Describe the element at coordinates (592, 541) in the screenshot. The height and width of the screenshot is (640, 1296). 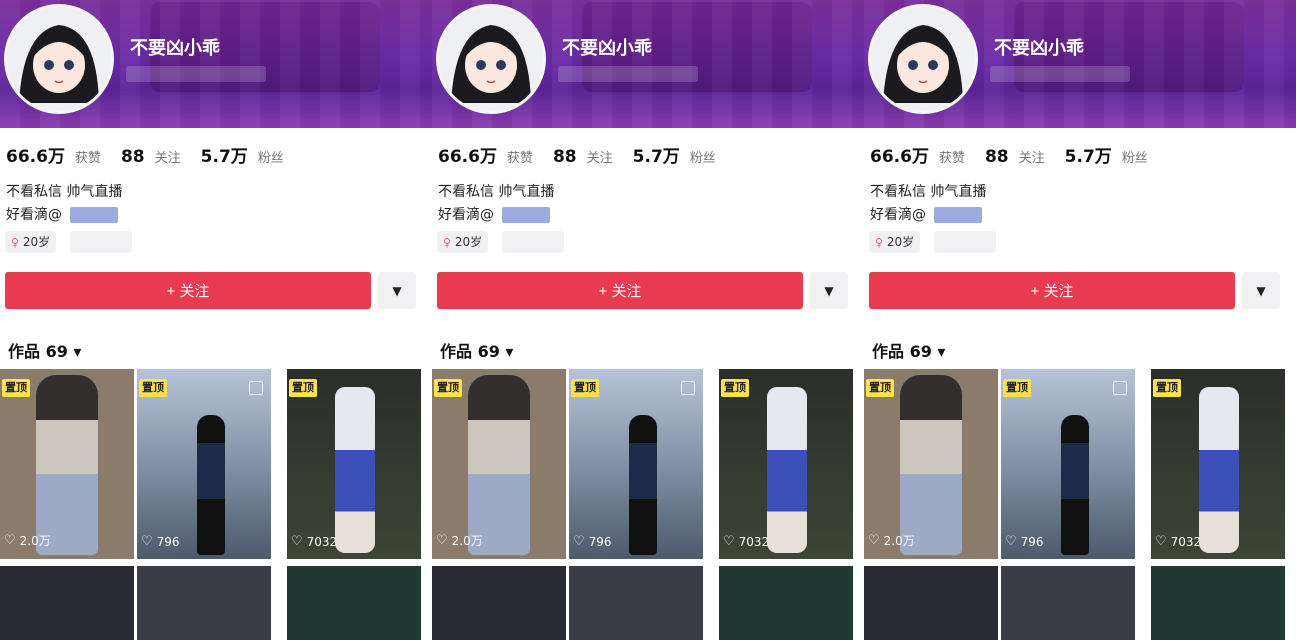
I see `like-count: ♡ 796` at that location.